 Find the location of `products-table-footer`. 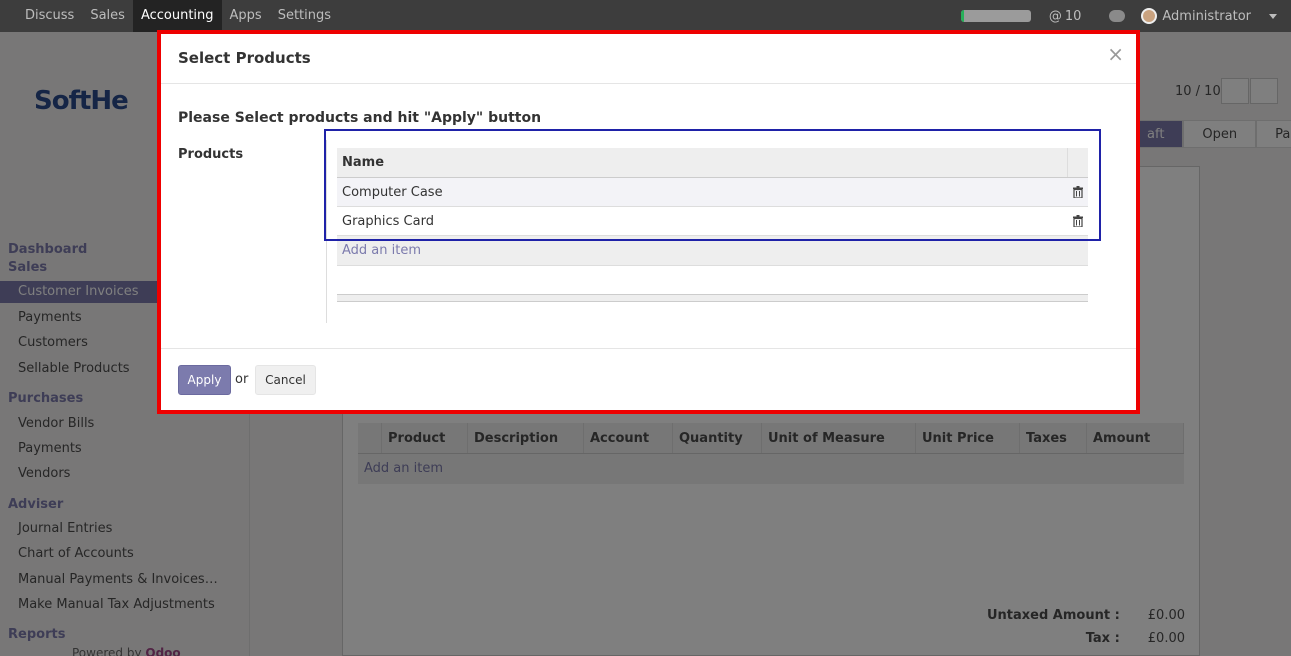

products-table-footer is located at coordinates (712, 298).